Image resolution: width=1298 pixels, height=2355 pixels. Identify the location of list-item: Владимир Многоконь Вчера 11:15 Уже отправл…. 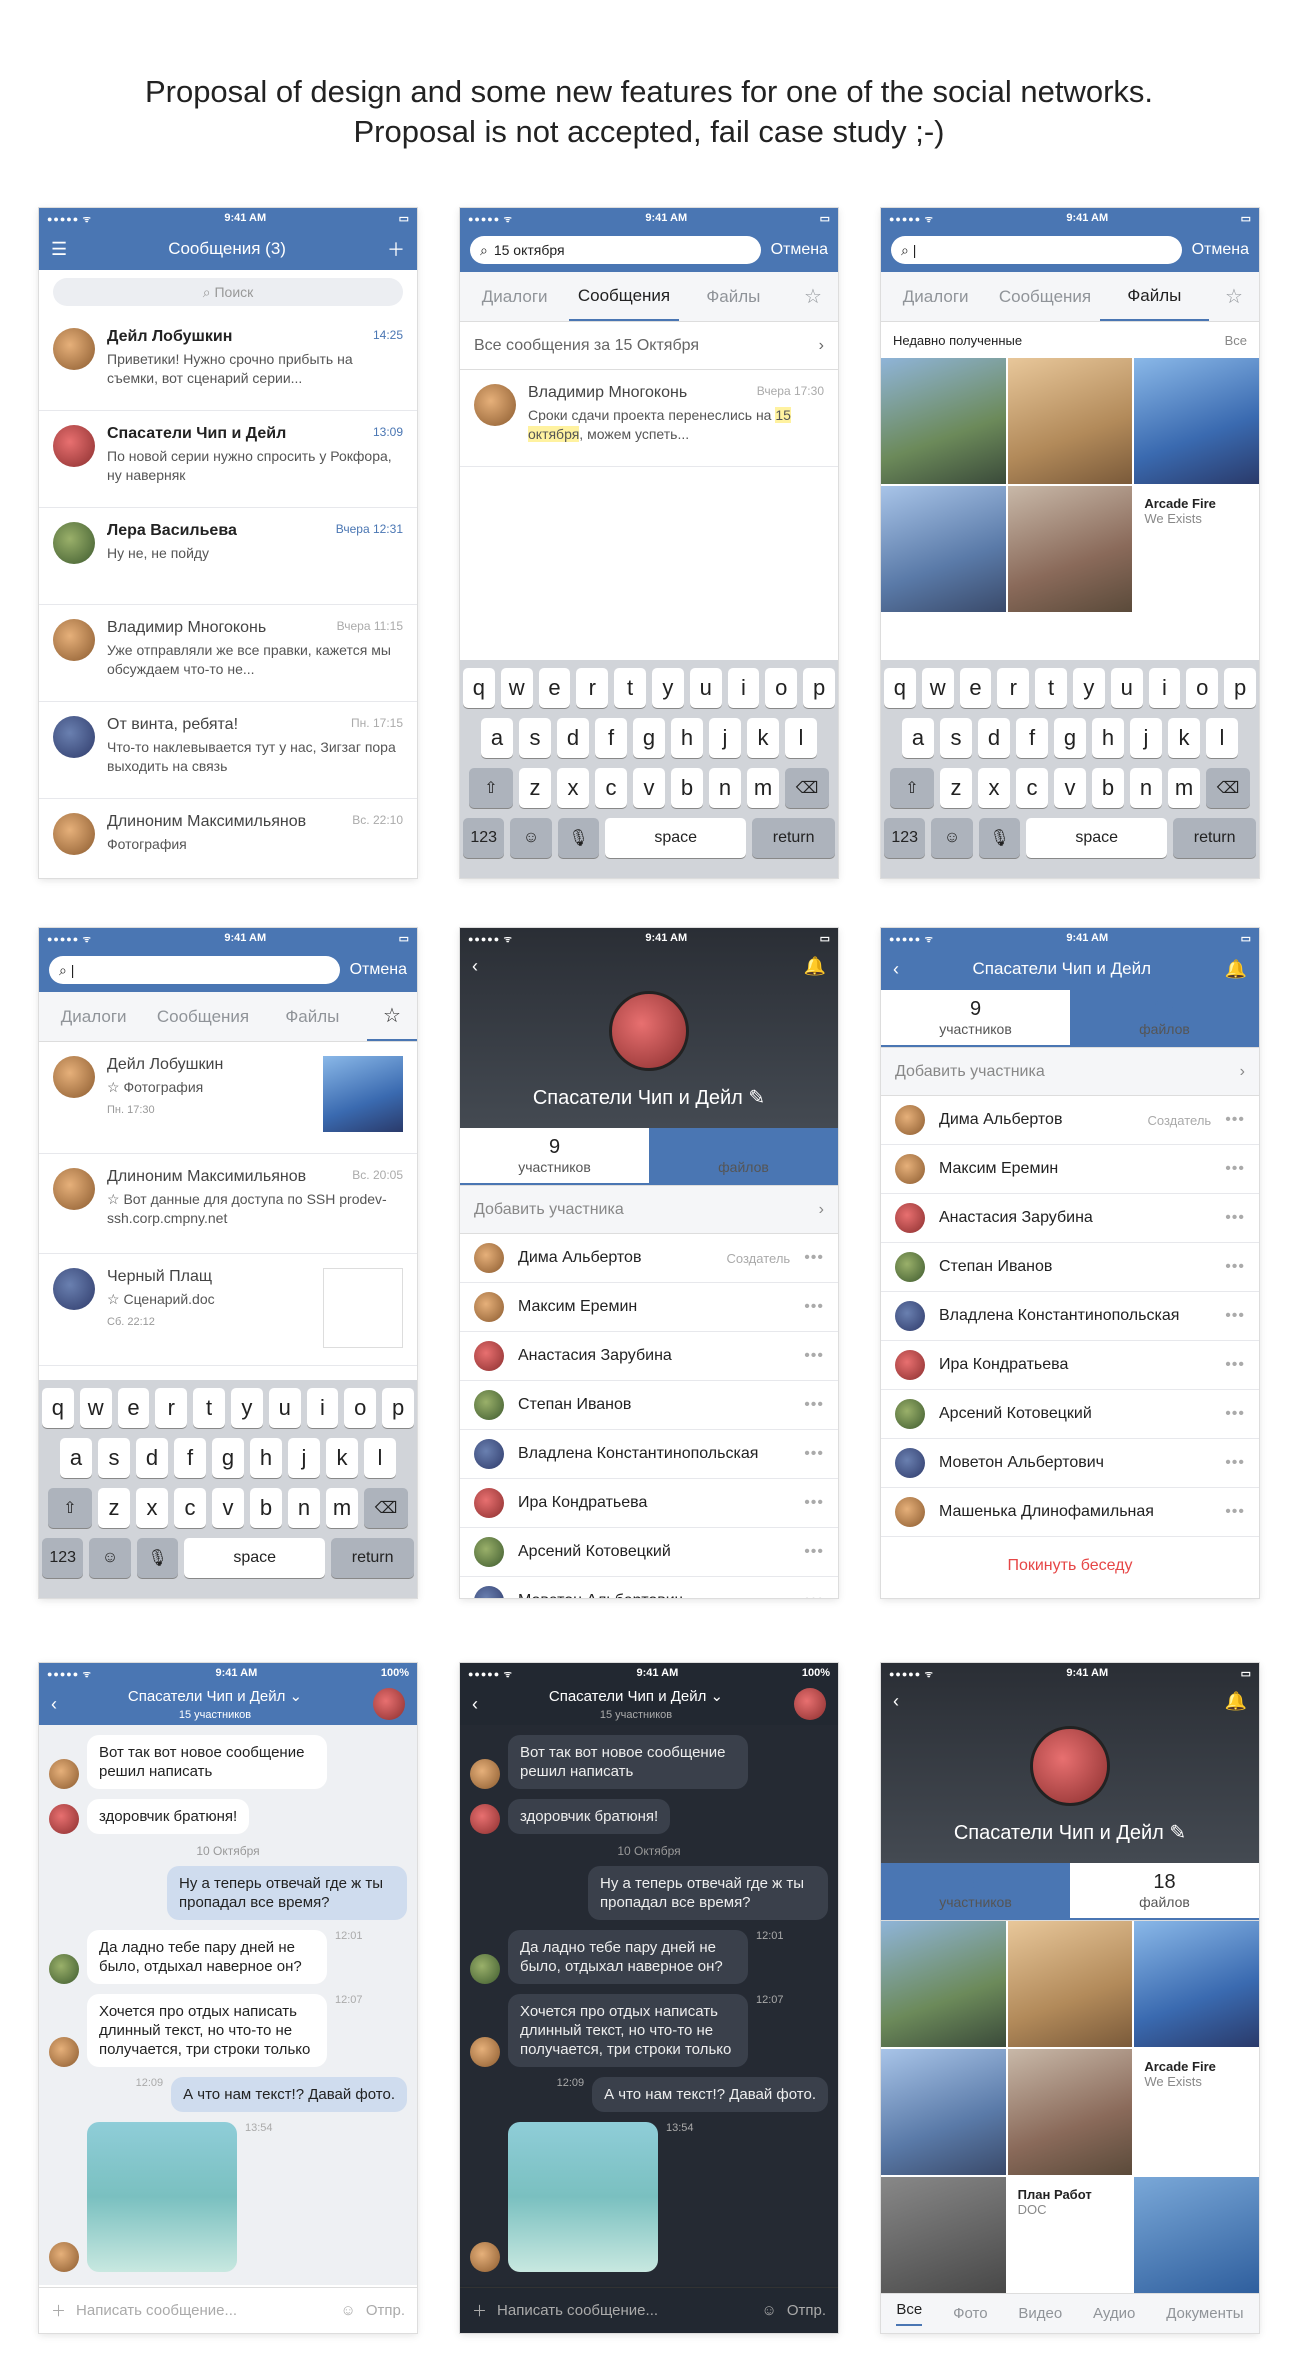
(228, 653).